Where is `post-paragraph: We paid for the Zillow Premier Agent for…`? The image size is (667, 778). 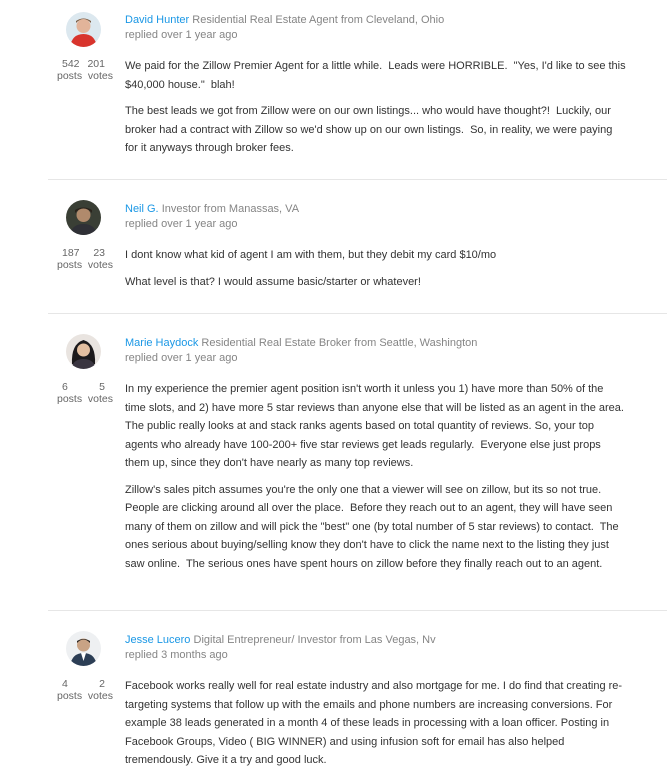
post-paragraph: We paid for the Zillow Premier Agent for… is located at coordinates (377, 75).